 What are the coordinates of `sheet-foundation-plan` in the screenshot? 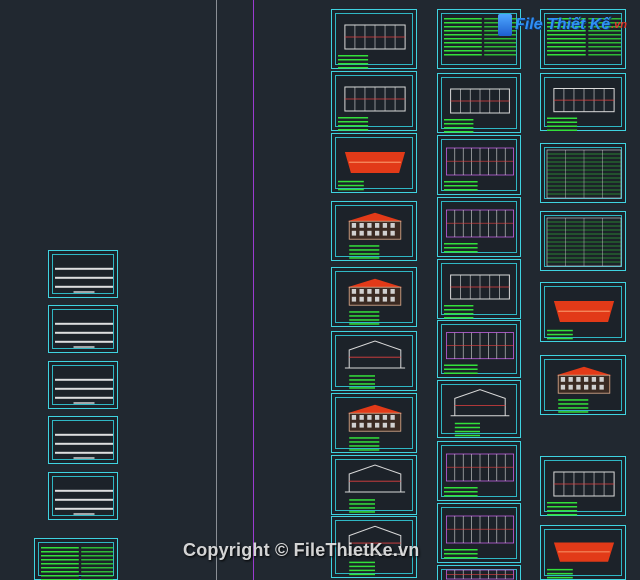 It's located at (479, 103).